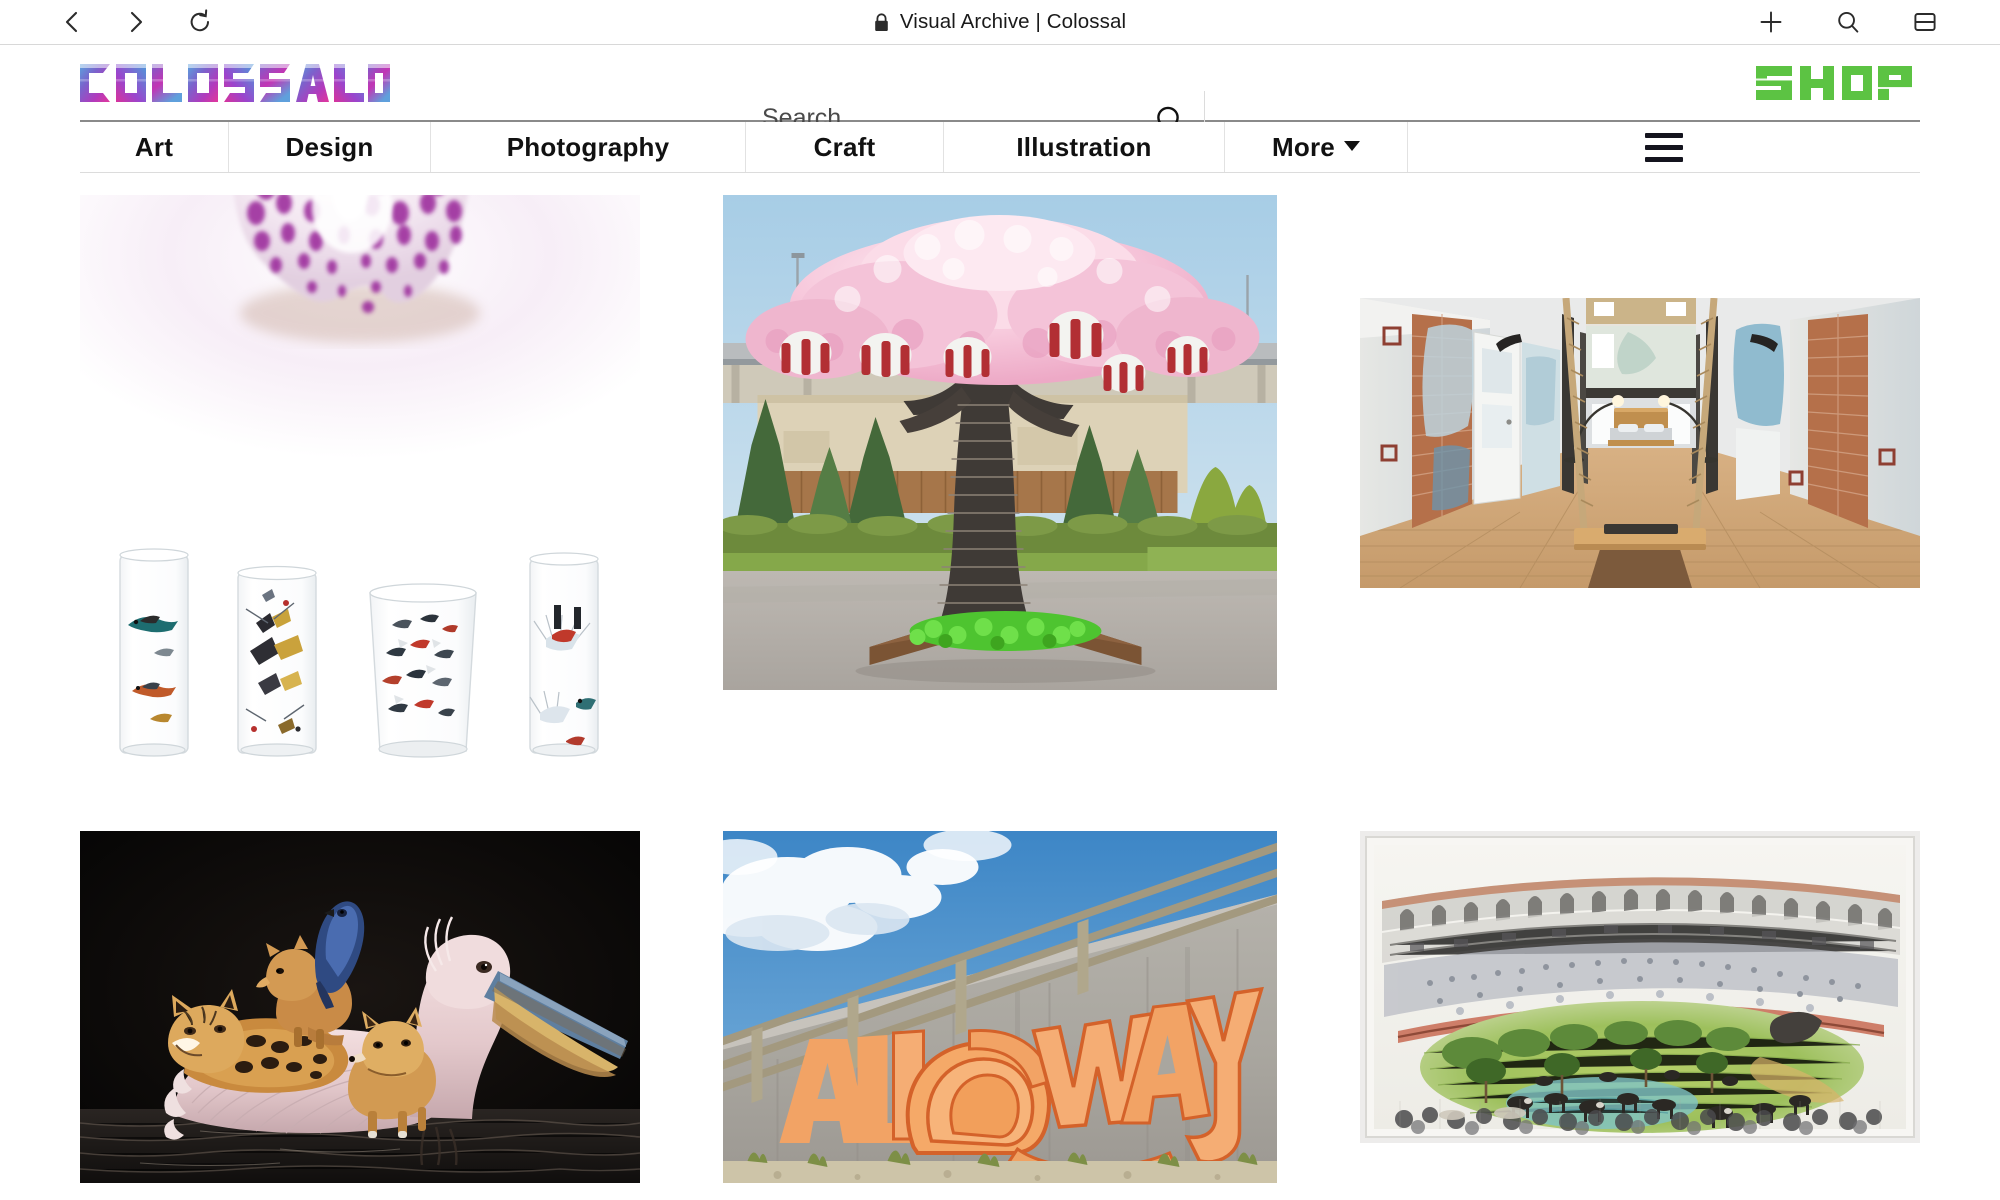 The height and width of the screenshot is (1200, 2000). I want to click on nav-label: Photography, so click(588, 146).